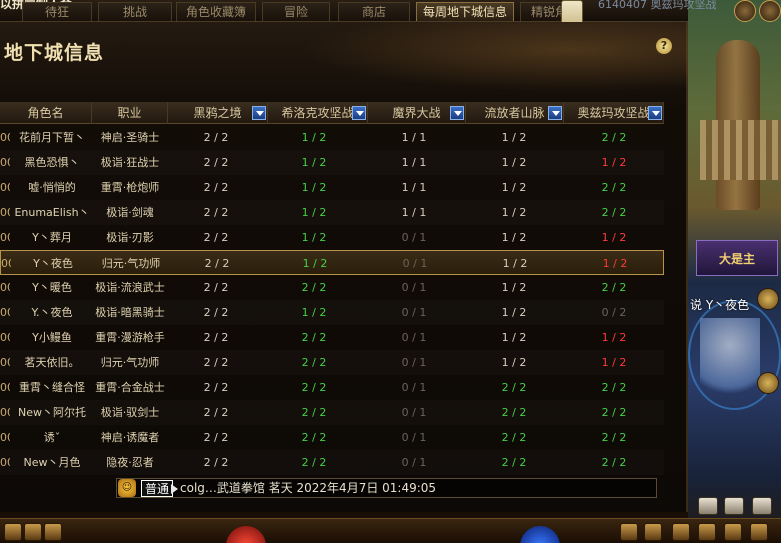  I want to click on table-row: 00 Y小鳗鱼 重霄·漫游枪手 2 / 2 2 / 2 0 / 1 1 / 2 1 / 2, so click(332, 337).